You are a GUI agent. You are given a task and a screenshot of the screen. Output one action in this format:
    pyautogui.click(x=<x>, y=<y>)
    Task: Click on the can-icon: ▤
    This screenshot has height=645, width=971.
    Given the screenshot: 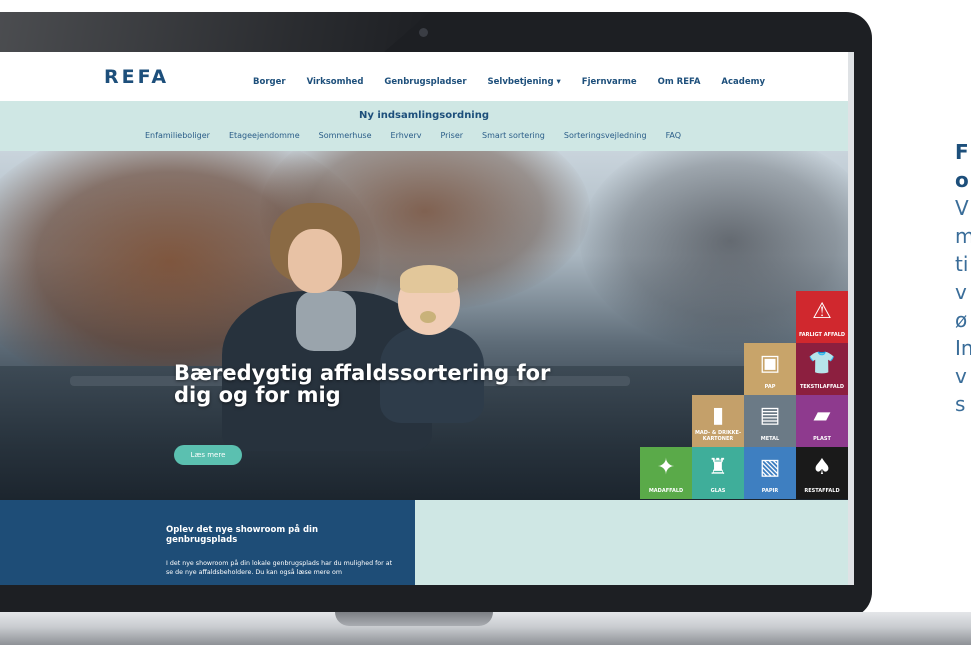 What is the action you would take?
    pyautogui.click(x=770, y=415)
    